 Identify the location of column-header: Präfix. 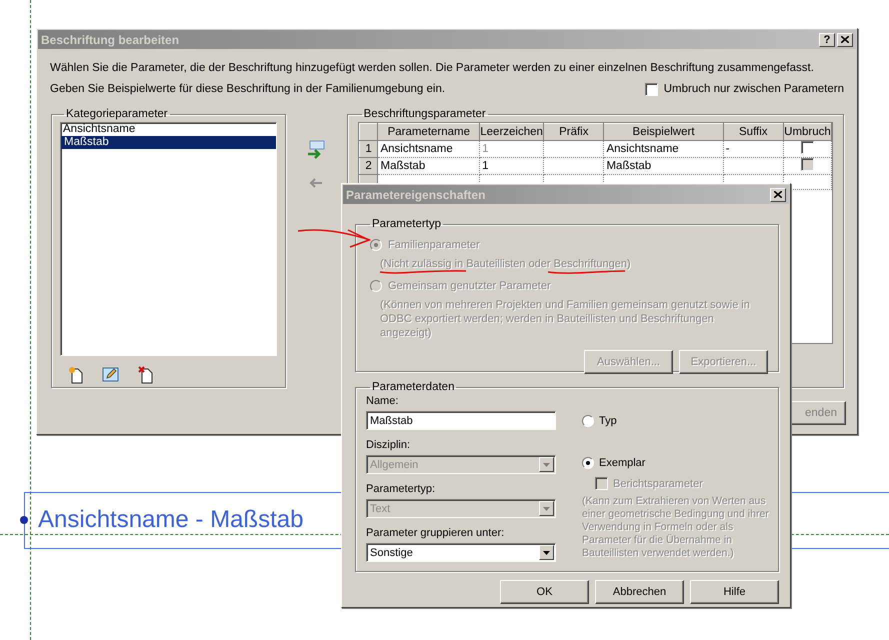
(574, 132).